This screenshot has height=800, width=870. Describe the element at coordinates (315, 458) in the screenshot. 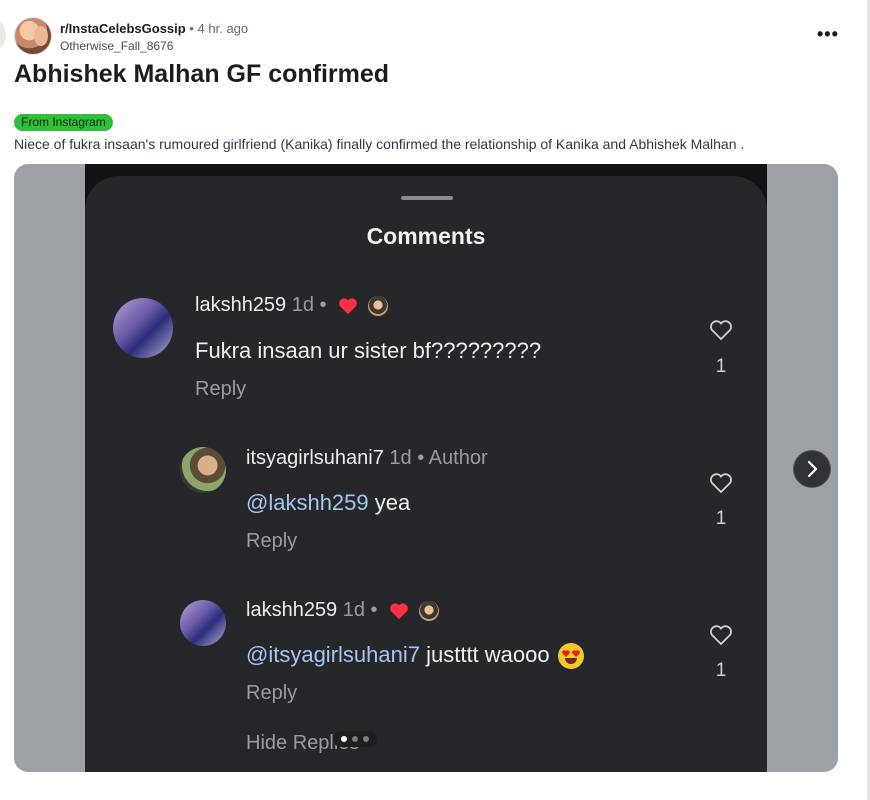

I see `comment-username: itsyagirlsuhani7` at that location.